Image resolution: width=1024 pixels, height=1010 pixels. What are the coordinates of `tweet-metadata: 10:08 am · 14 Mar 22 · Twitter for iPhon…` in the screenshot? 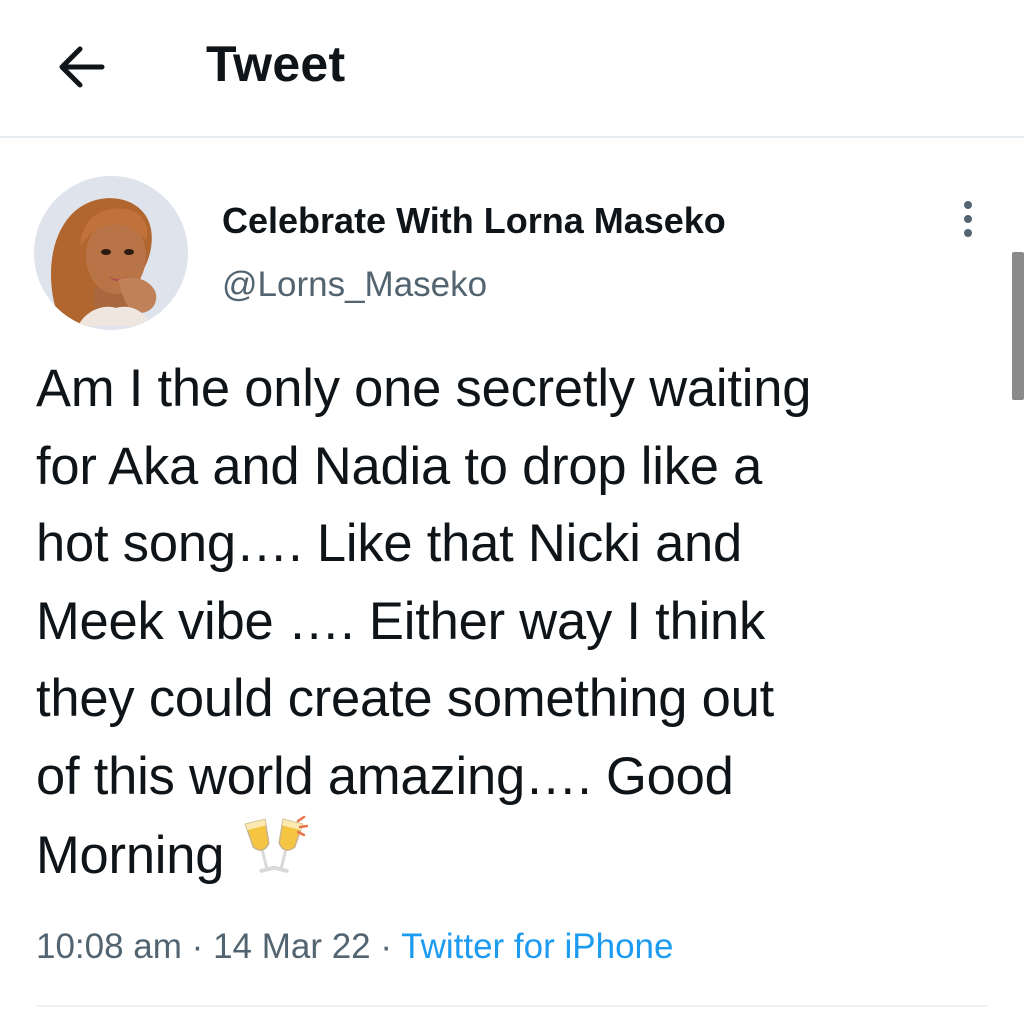 It's located at (354, 947).